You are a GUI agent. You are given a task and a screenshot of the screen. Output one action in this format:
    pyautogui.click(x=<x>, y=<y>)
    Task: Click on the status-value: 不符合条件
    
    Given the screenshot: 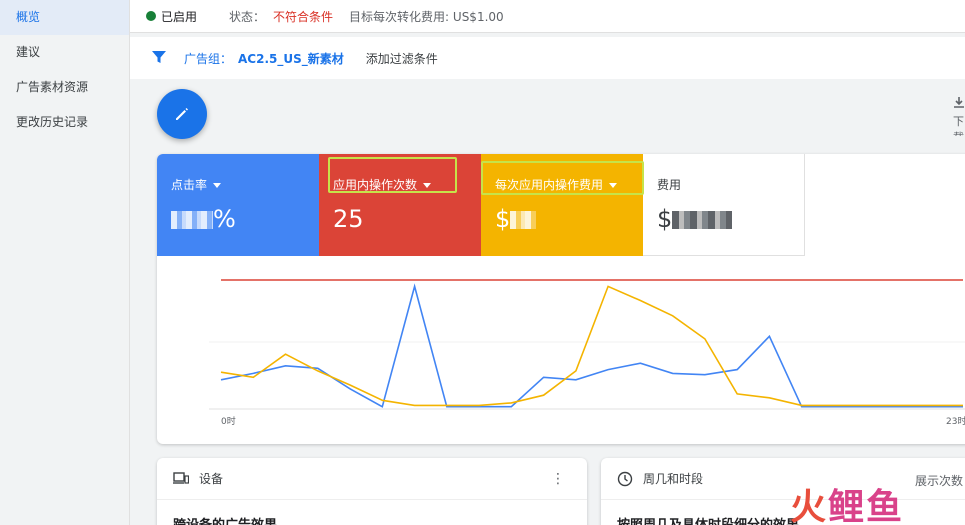 What is the action you would take?
    pyautogui.click(x=303, y=16)
    